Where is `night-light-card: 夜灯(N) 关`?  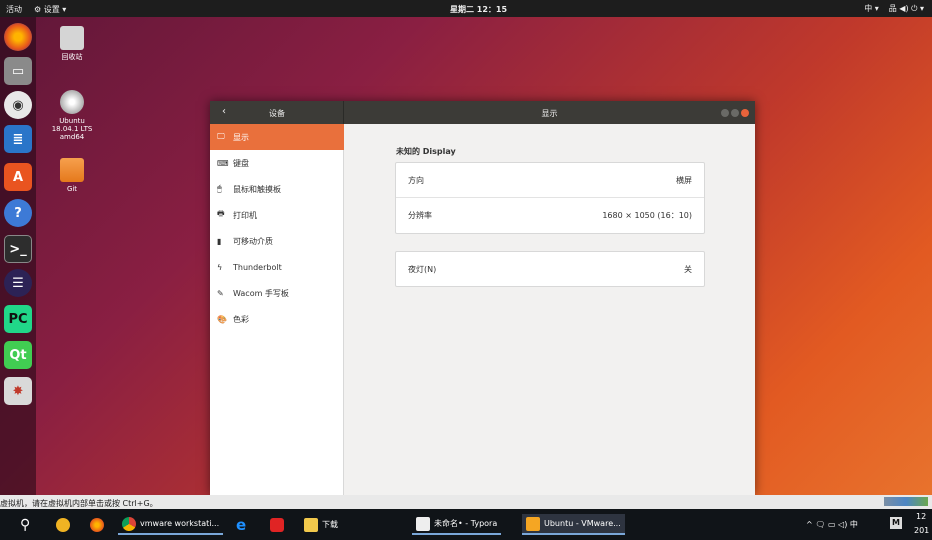 night-light-card: 夜灯(N) 关 is located at coordinates (550, 269).